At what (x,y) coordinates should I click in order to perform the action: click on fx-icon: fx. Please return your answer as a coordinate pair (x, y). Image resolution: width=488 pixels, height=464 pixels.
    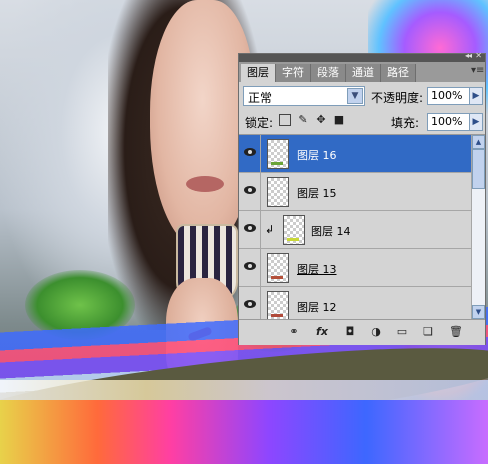
    Looking at the image, I should click on (322, 332).